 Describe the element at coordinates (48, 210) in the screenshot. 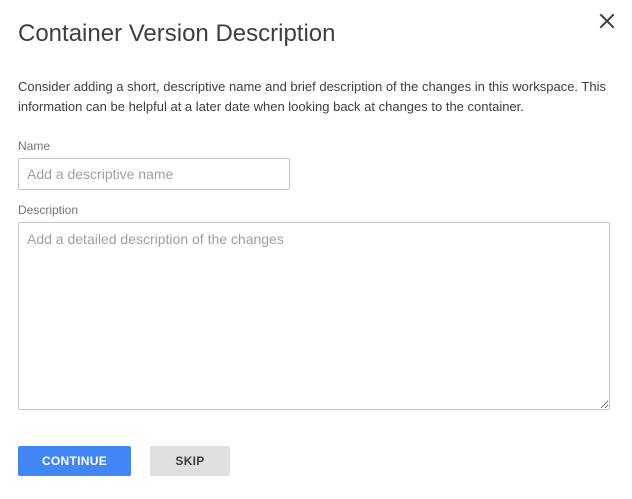

I see `description-label: Description` at that location.